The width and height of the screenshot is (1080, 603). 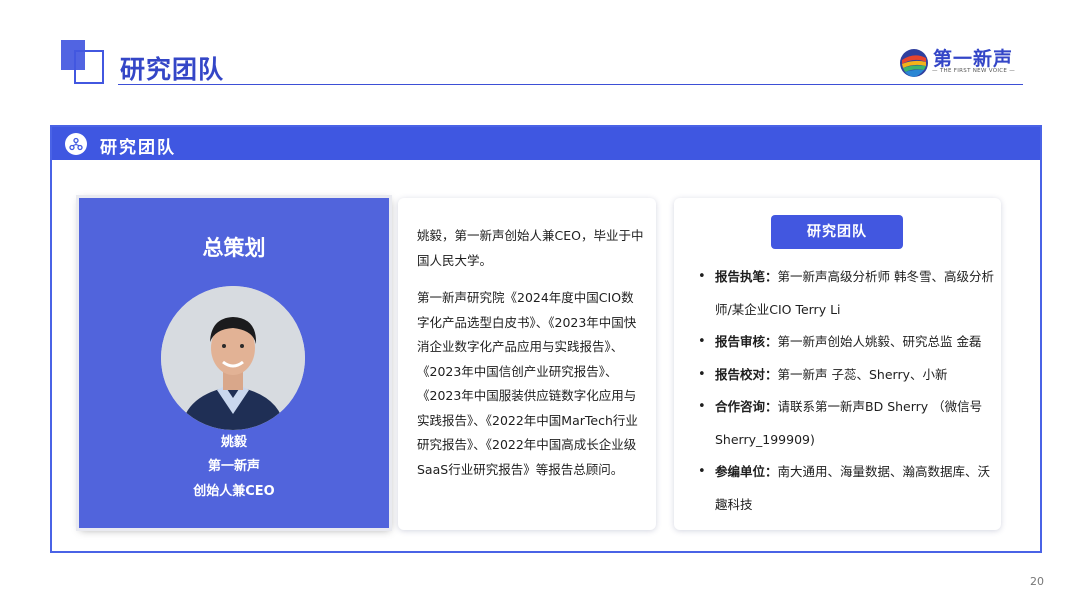 I want to click on bio-intro: 姚毅，第一新声创始人兼CEO，毕业于中国人民大学。, so click(x=530, y=248).